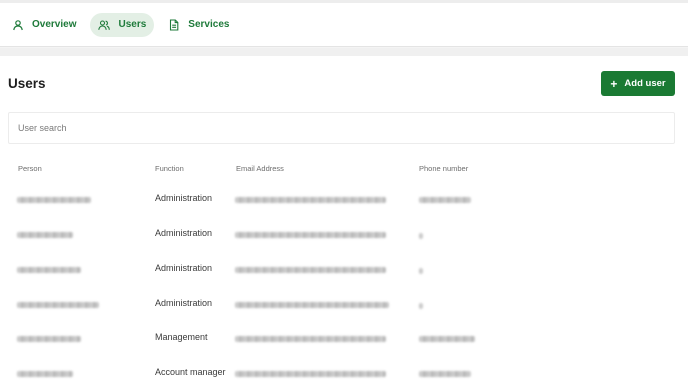  What do you see at coordinates (190, 372) in the screenshot?
I see `function-cell: Account manager` at bounding box center [190, 372].